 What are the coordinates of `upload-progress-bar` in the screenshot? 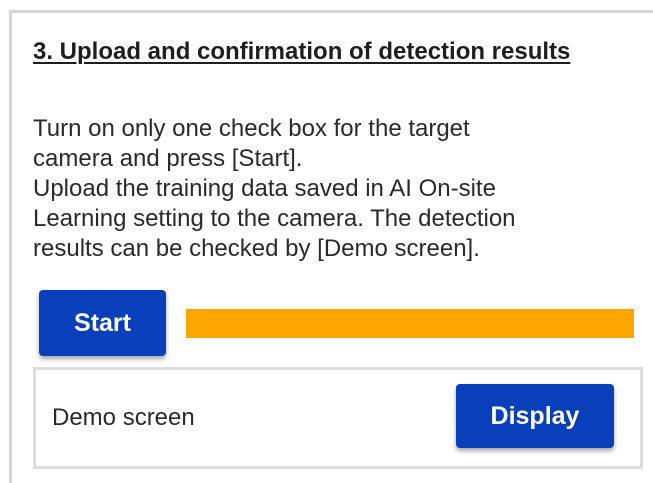 It's located at (410, 323).